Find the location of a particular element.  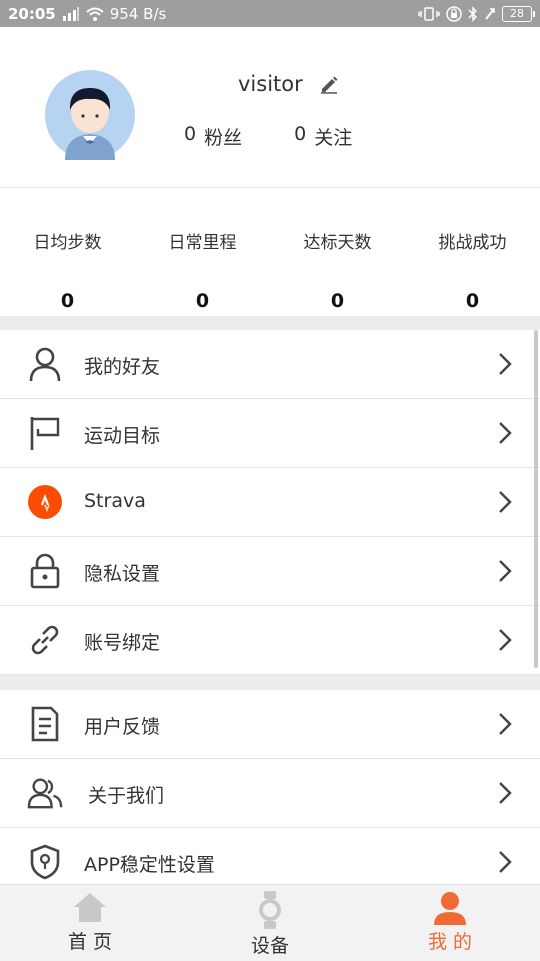

people-icon is located at coordinates (45, 793).